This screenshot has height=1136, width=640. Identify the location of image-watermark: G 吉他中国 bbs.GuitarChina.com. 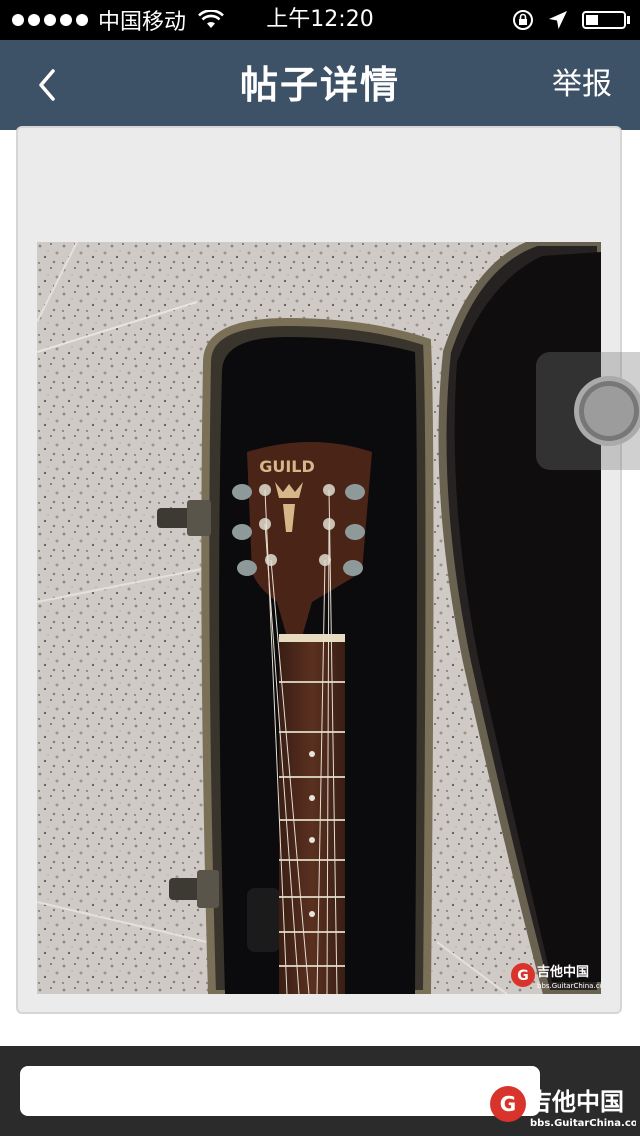
(556, 976).